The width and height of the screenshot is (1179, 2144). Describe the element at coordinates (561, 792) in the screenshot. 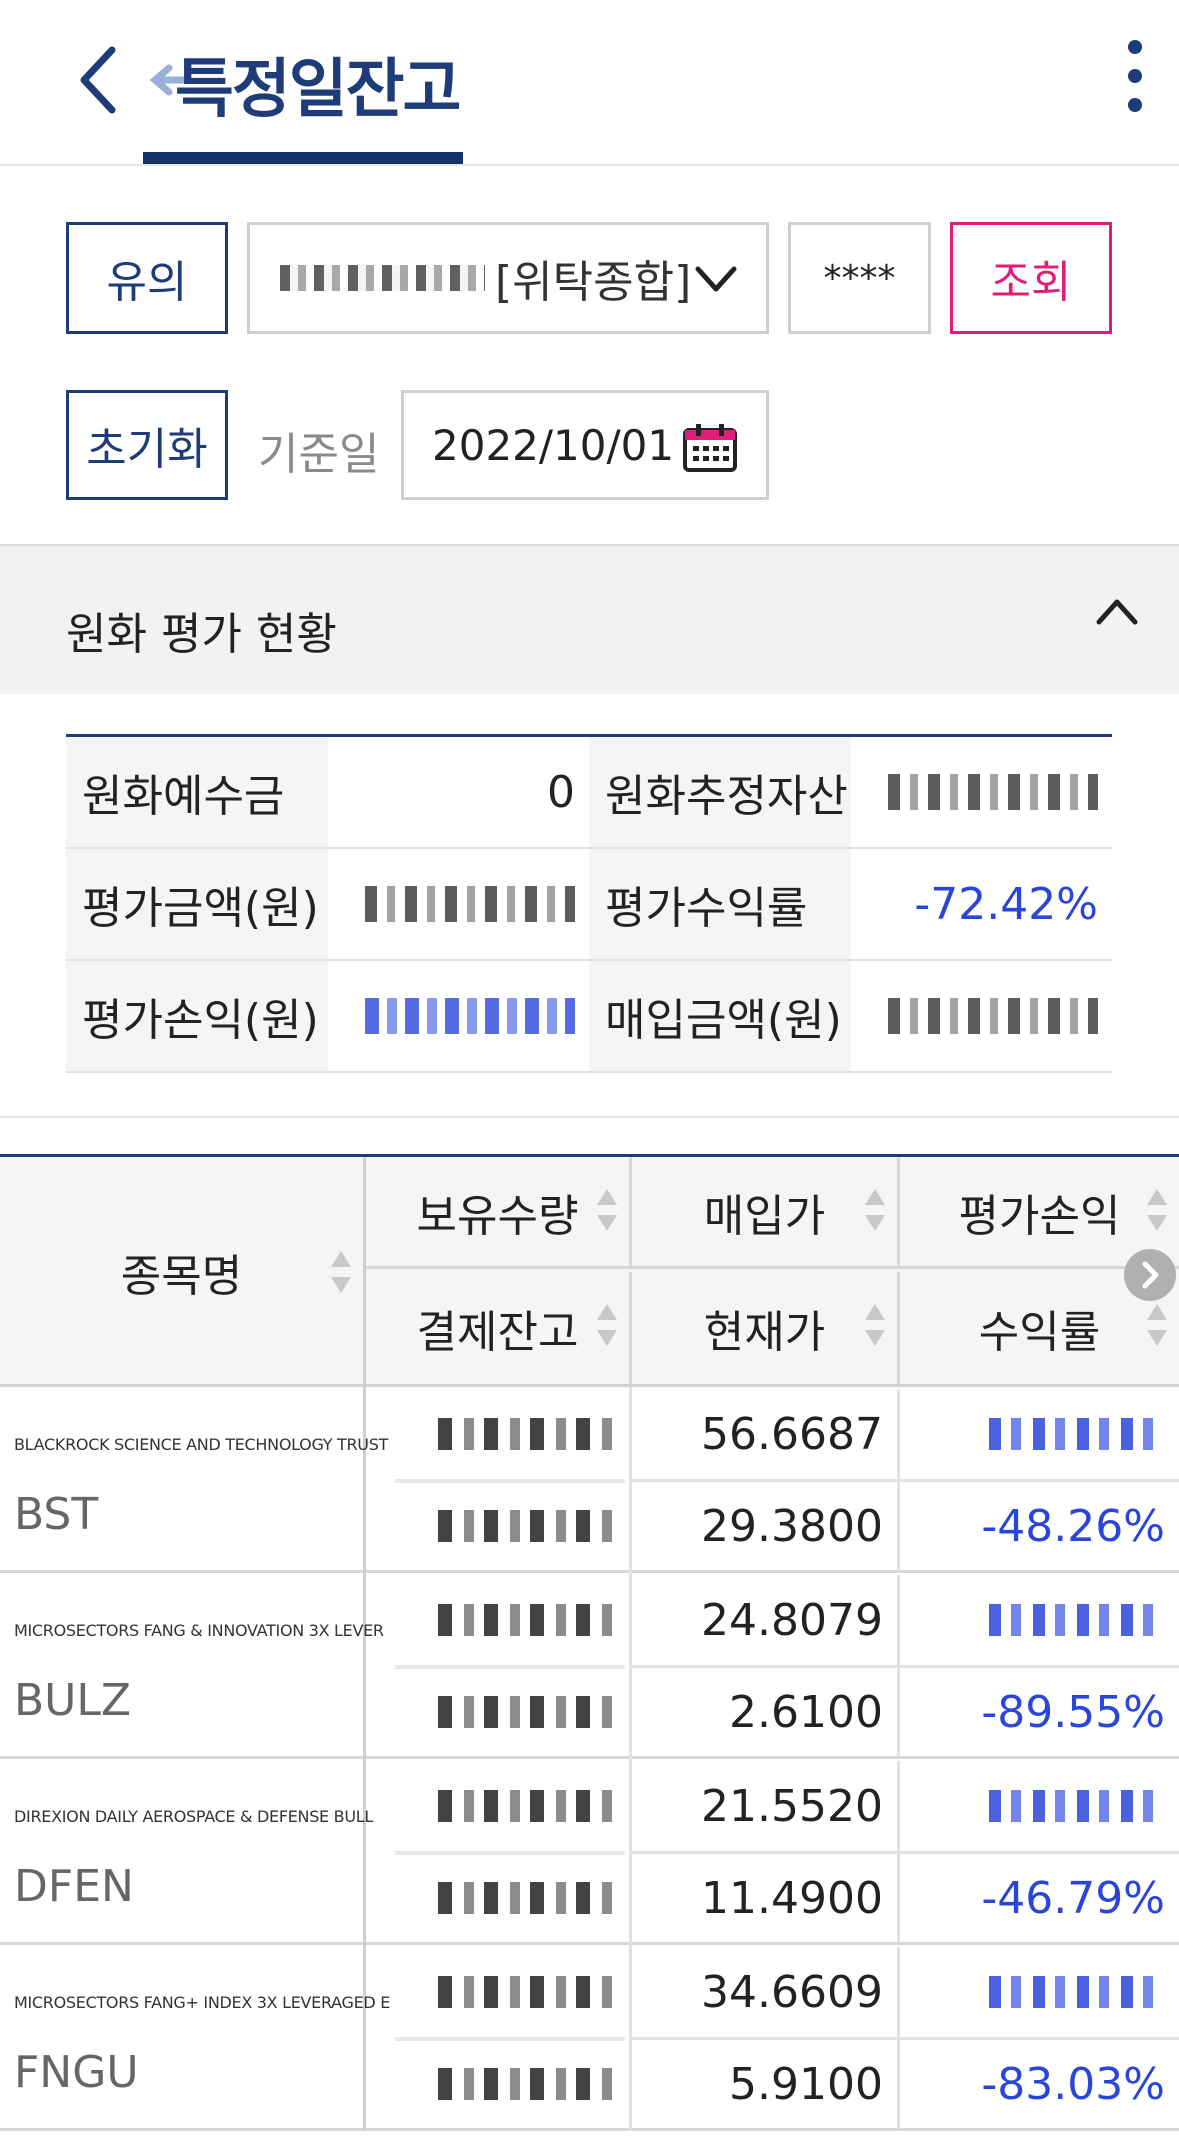

I see `summary-value: 0` at that location.